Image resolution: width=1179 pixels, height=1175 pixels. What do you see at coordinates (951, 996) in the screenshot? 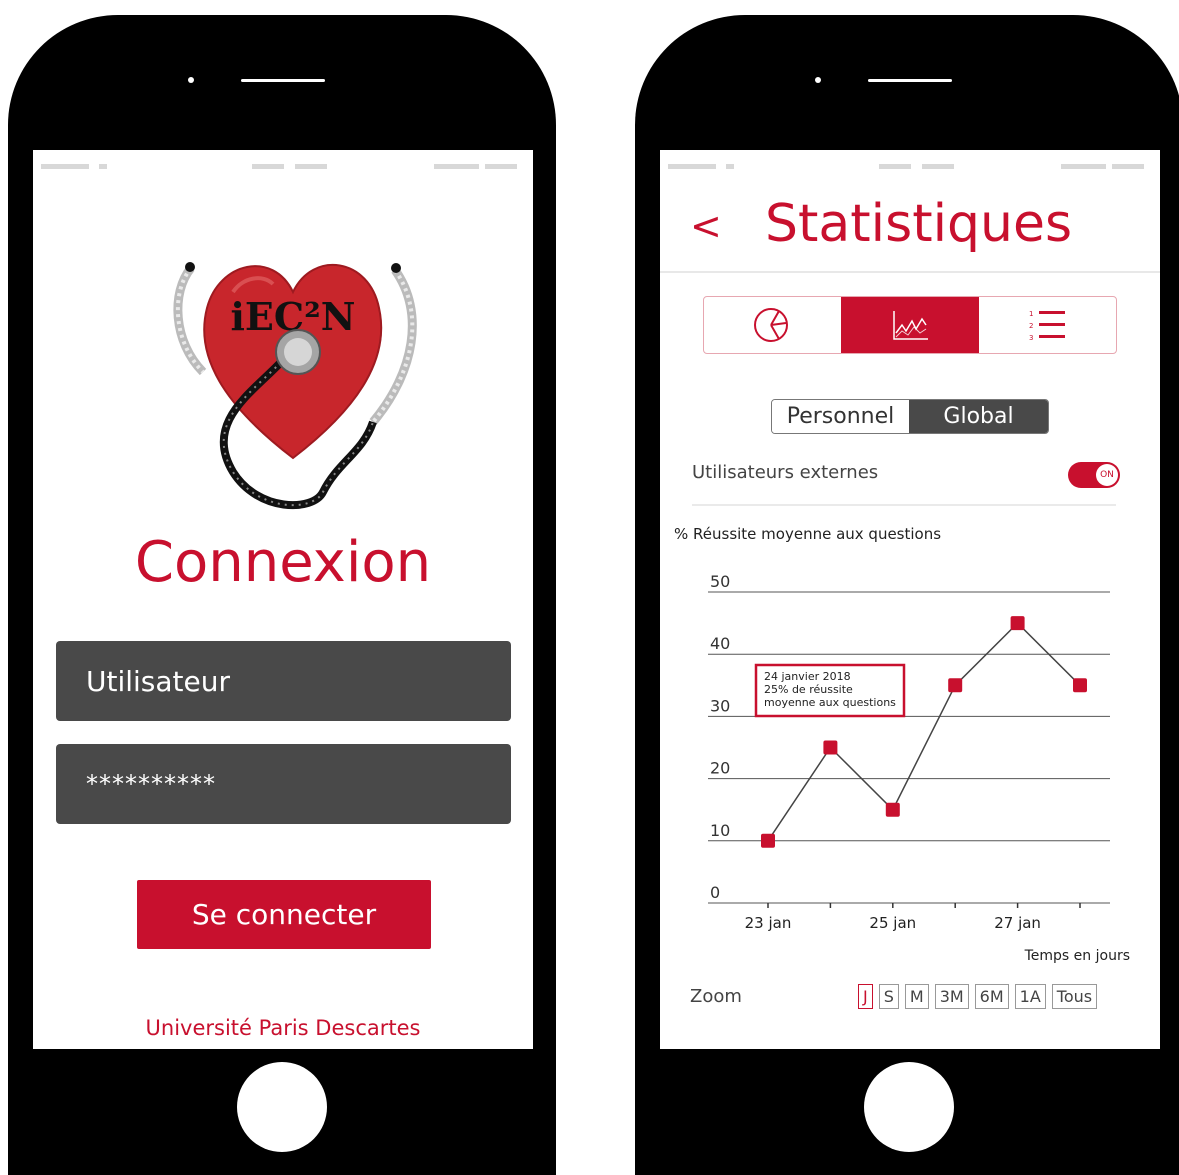
I see `zoom-option-3m: 3M` at bounding box center [951, 996].